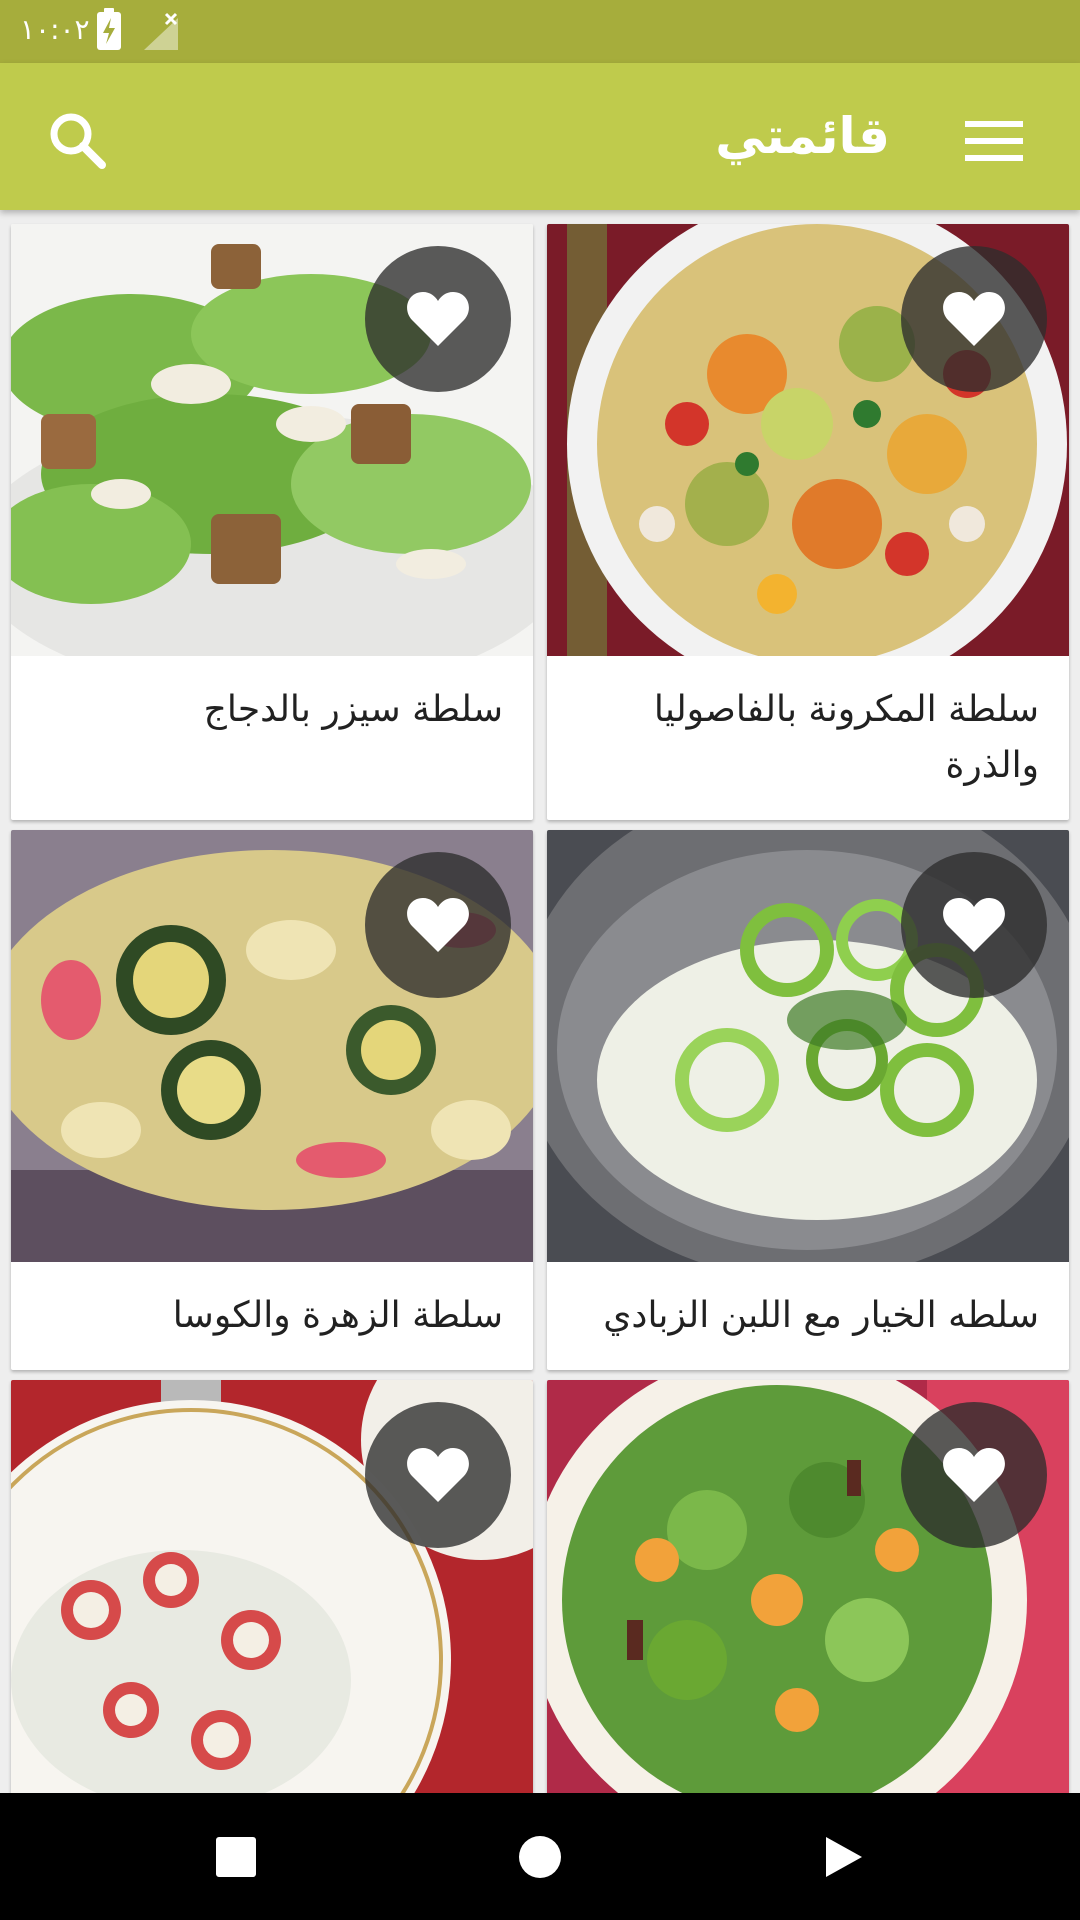 The width and height of the screenshot is (1080, 1920). Describe the element at coordinates (161, 31) in the screenshot. I see `signal-none-icon` at that location.